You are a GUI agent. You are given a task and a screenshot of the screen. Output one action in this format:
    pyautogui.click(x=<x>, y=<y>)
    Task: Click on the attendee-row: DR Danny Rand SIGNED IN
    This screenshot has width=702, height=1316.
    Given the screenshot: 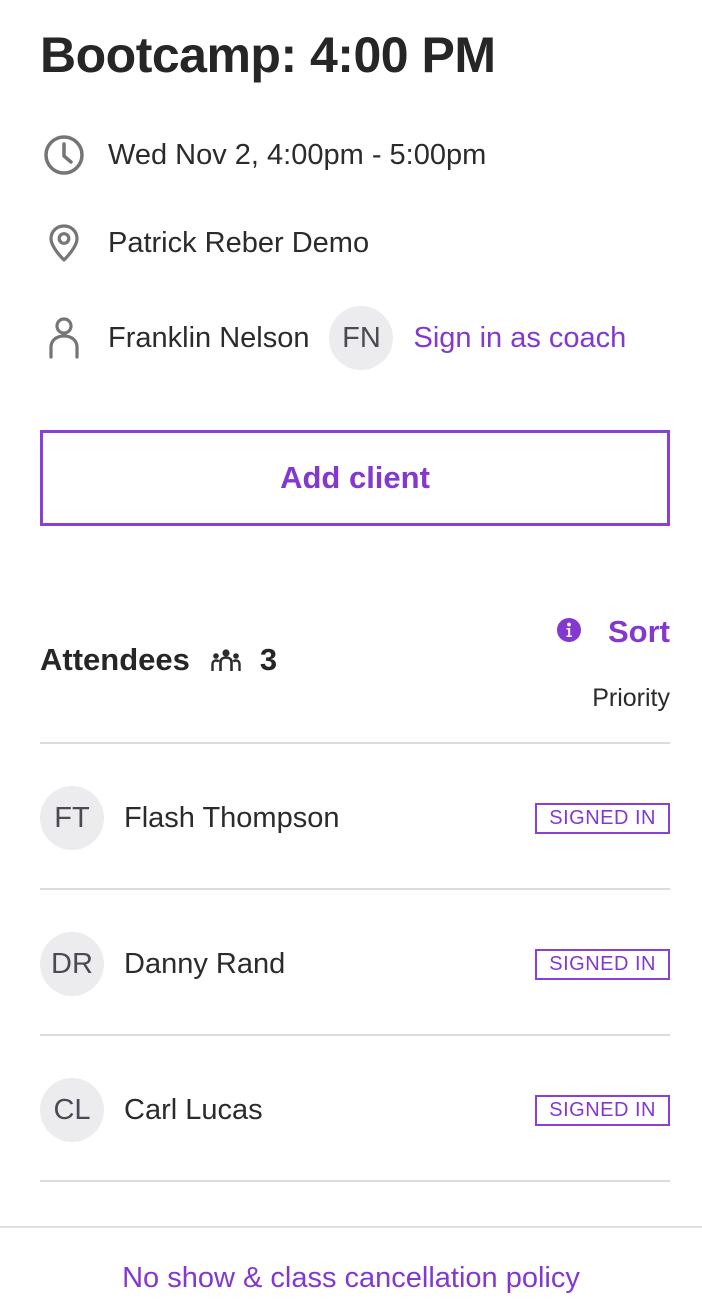 What is the action you would take?
    pyautogui.click(x=355, y=964)
    